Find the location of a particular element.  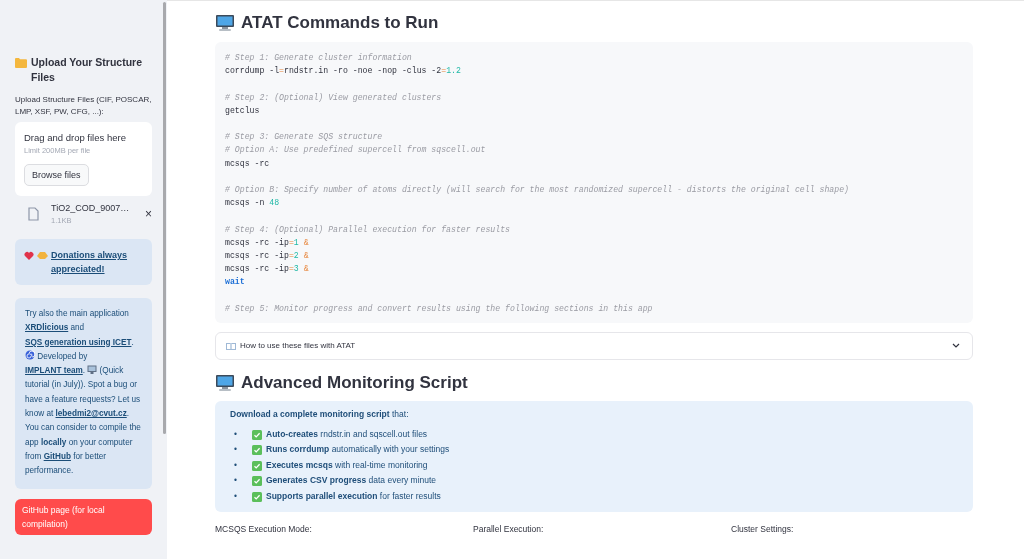

heart-icon is located at coordinates (29, 255).